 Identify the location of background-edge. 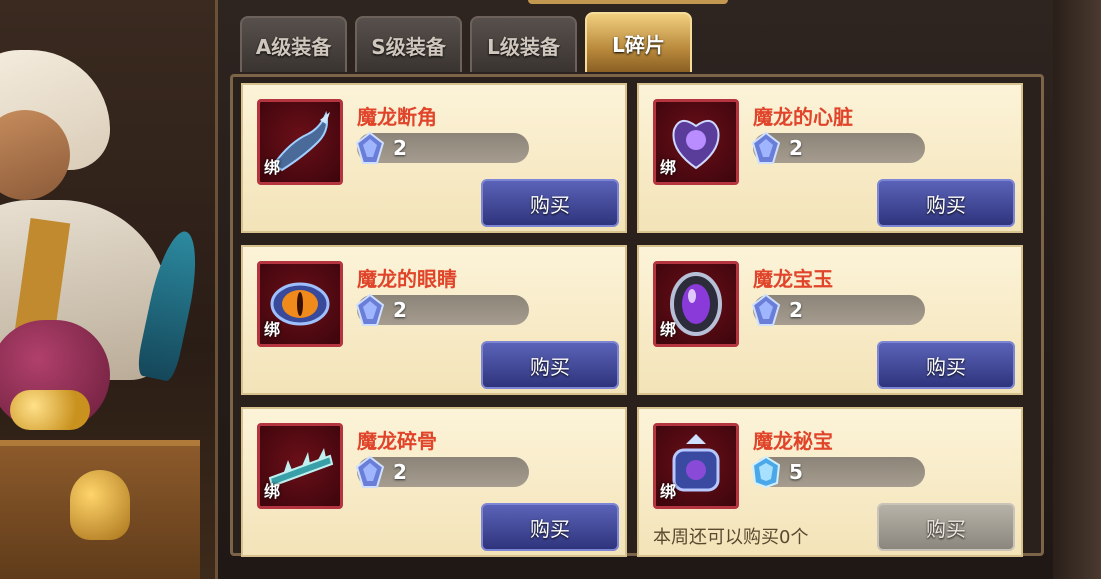
(1077, 289).